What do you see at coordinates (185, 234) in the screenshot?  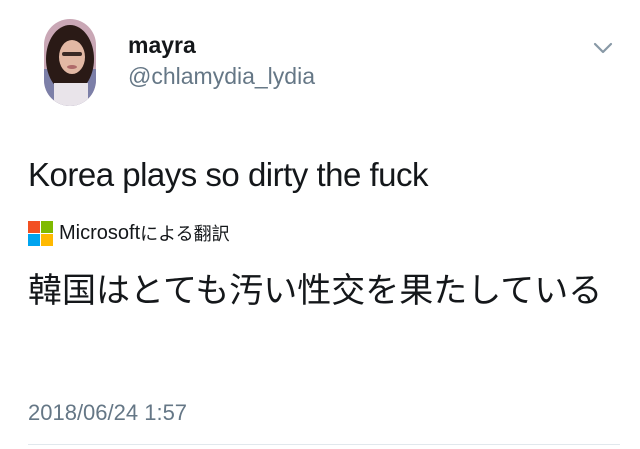 I see `translation-suffix: による翻訳` at bounding box center [185, 234].